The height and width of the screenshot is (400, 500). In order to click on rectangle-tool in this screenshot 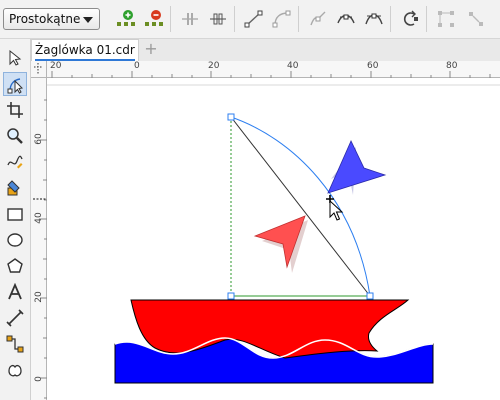, I will do `click(15, 214)`.